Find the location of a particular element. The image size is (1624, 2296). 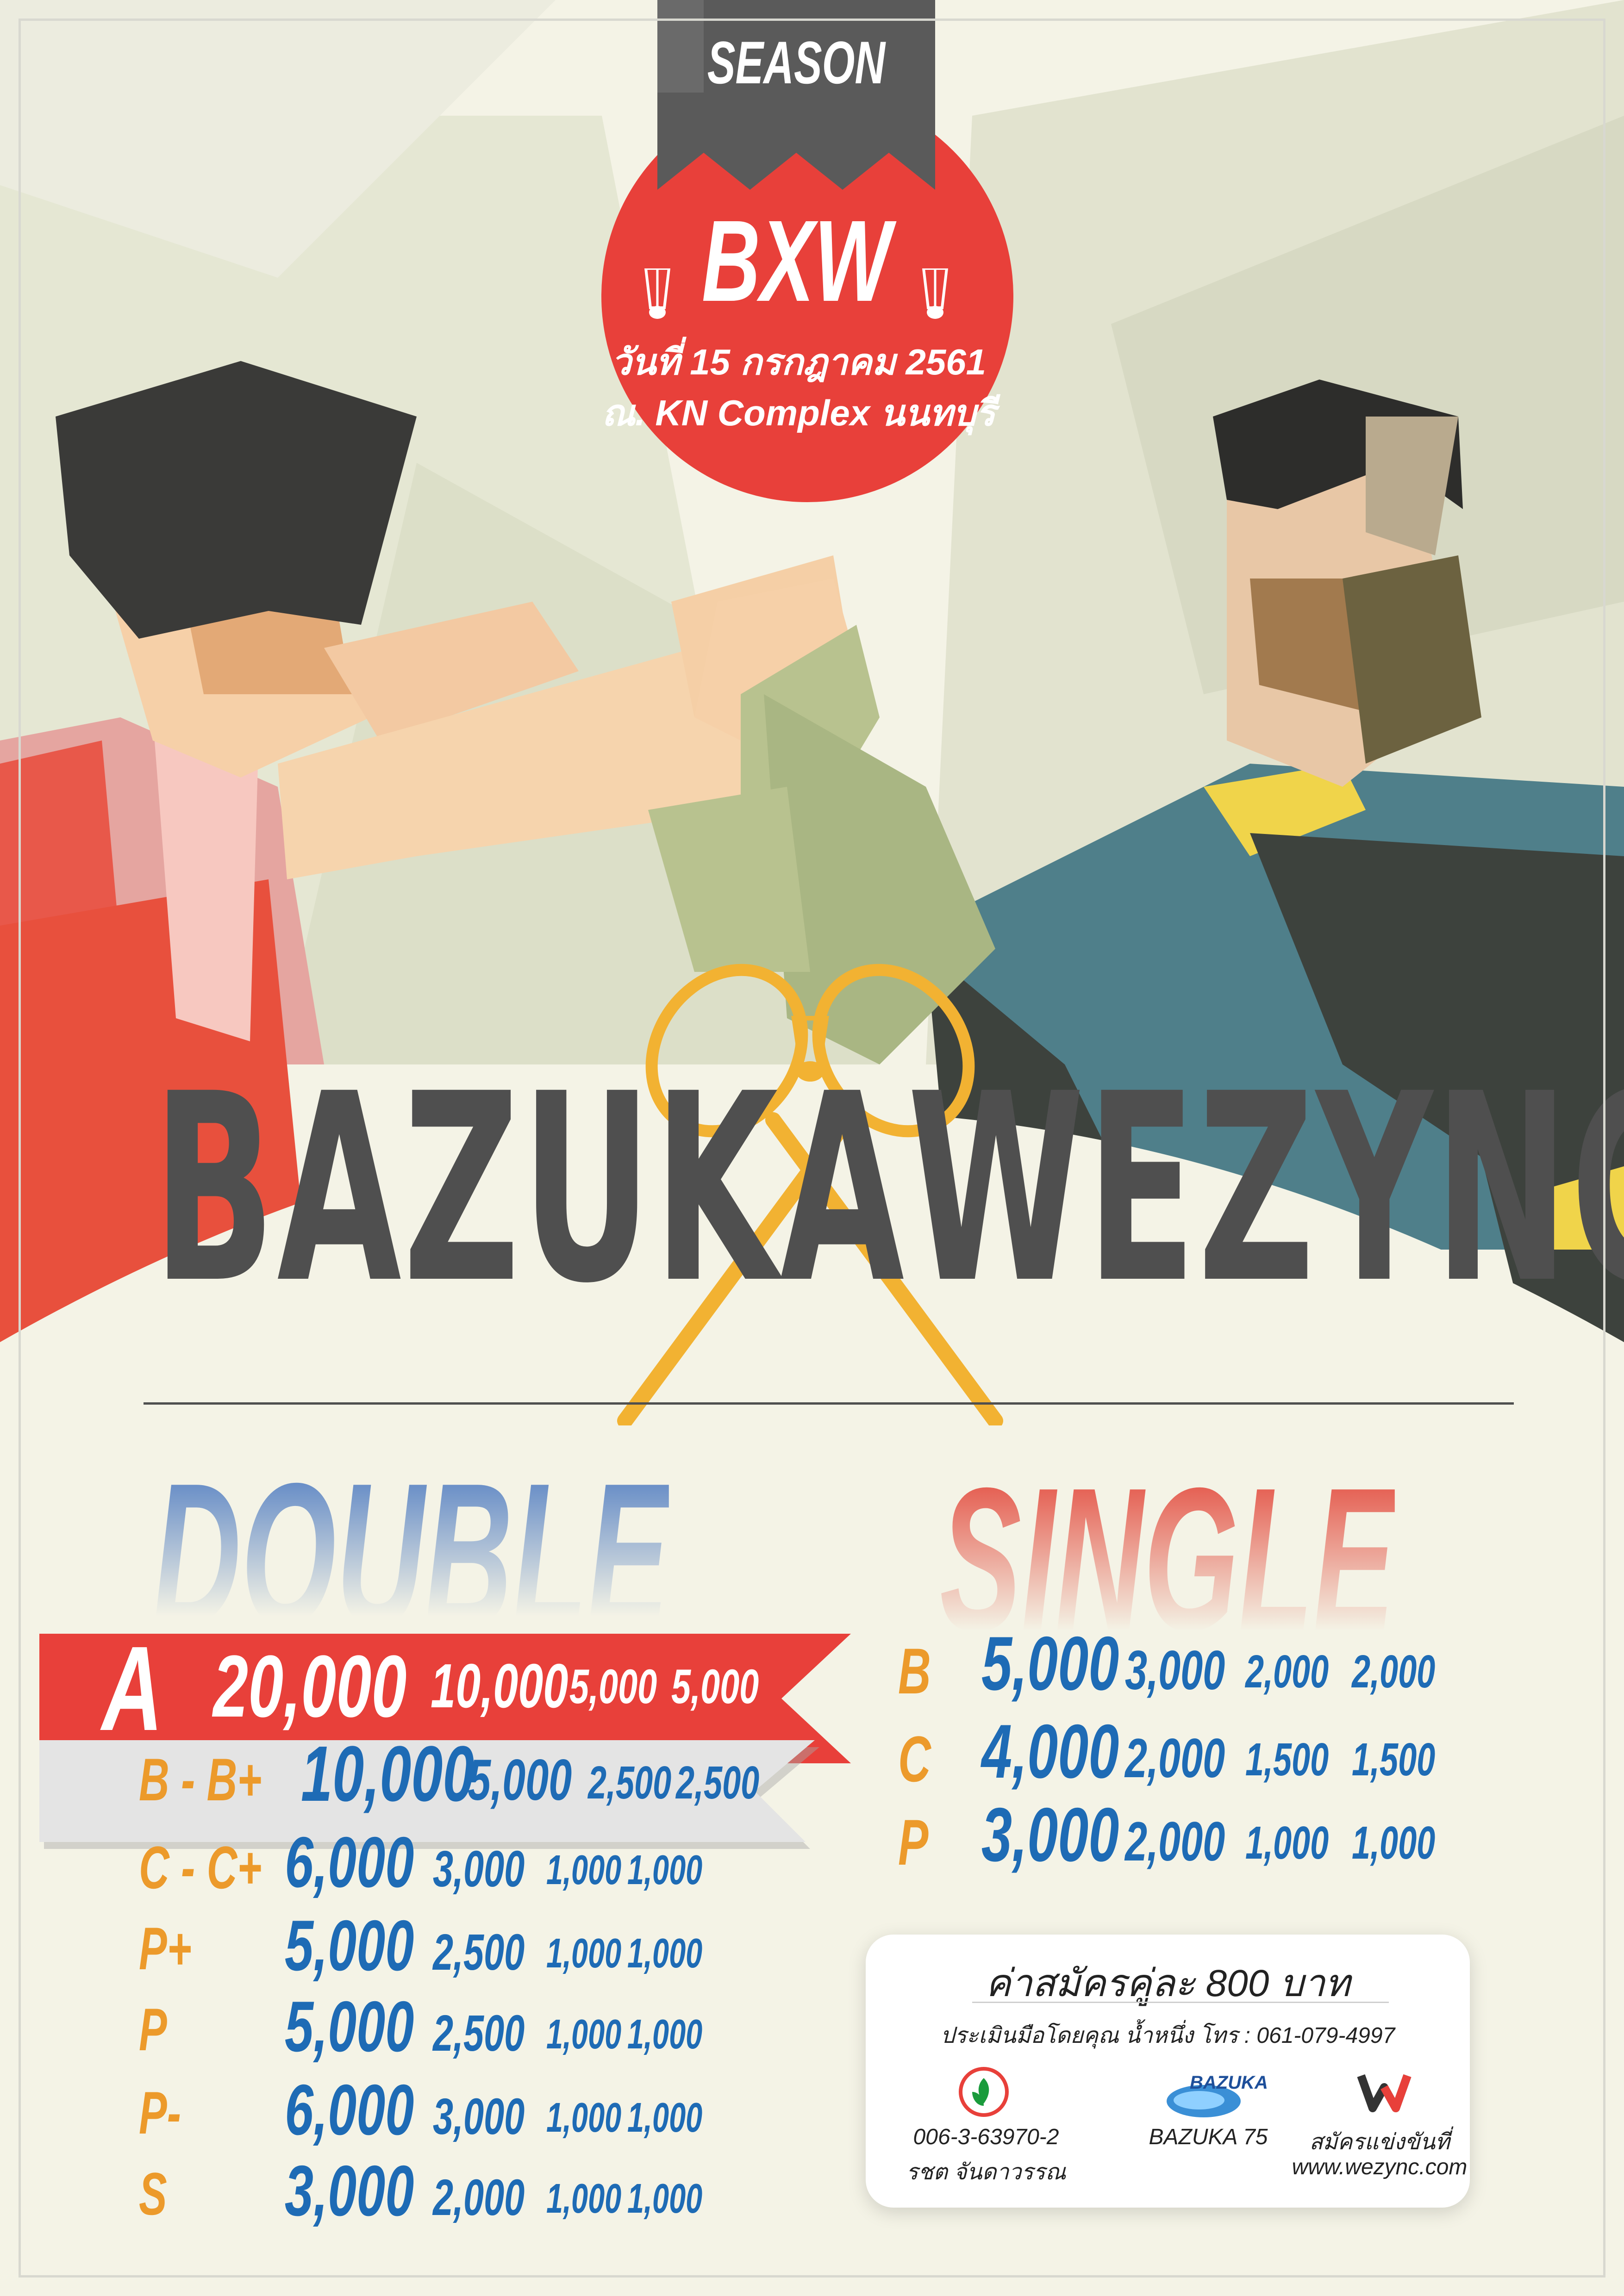

level-label: B is located at coordinates (914, 1671).